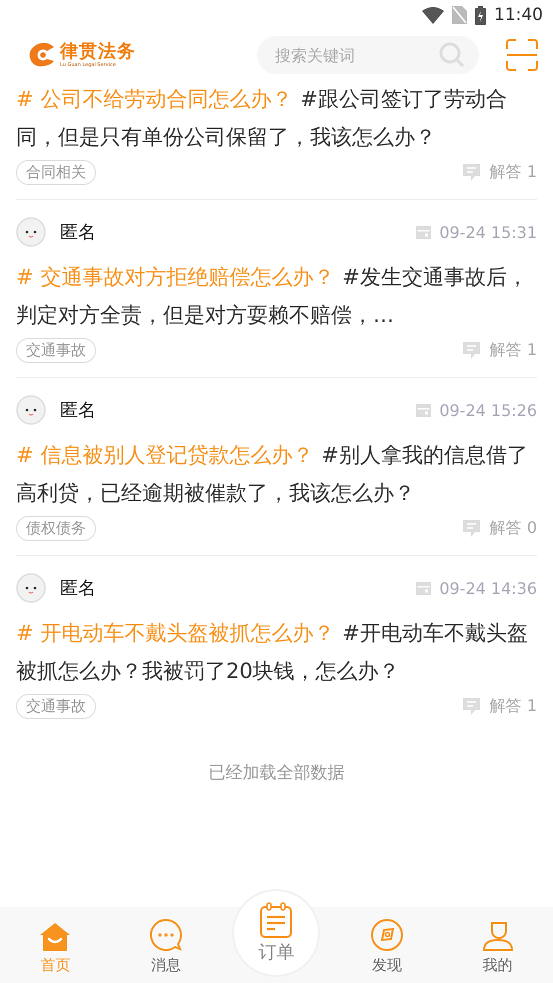  Describe the element at coordinates (488, 410) in the screenshot. I see `post-time: 09-24 15:26` at that location.